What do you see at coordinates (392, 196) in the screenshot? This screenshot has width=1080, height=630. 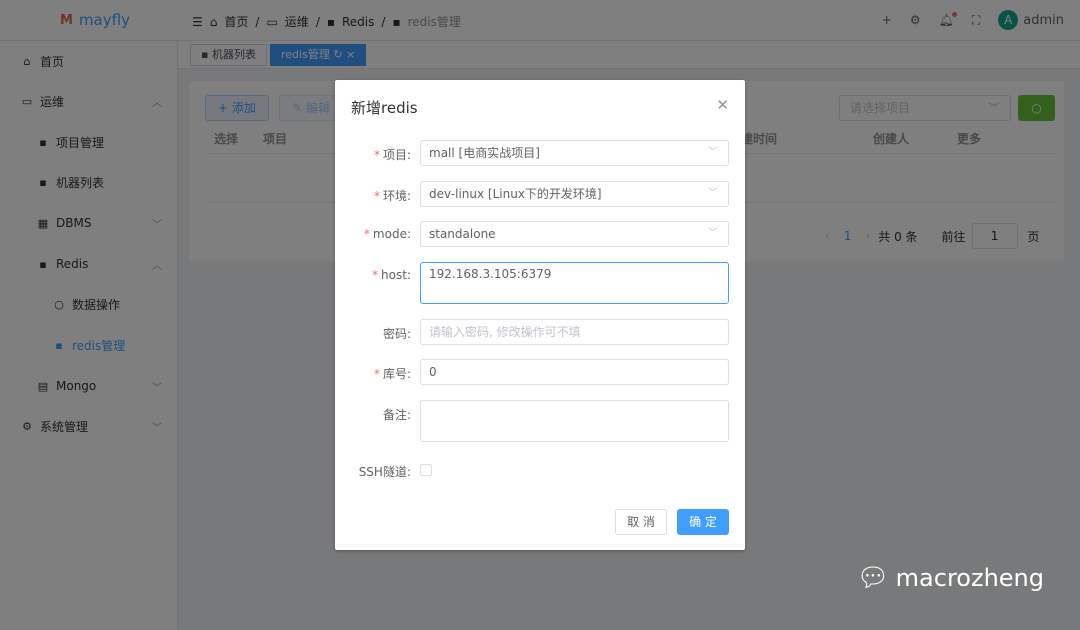 I see `field-label: * 环境:` at bounding box center [392, 196].